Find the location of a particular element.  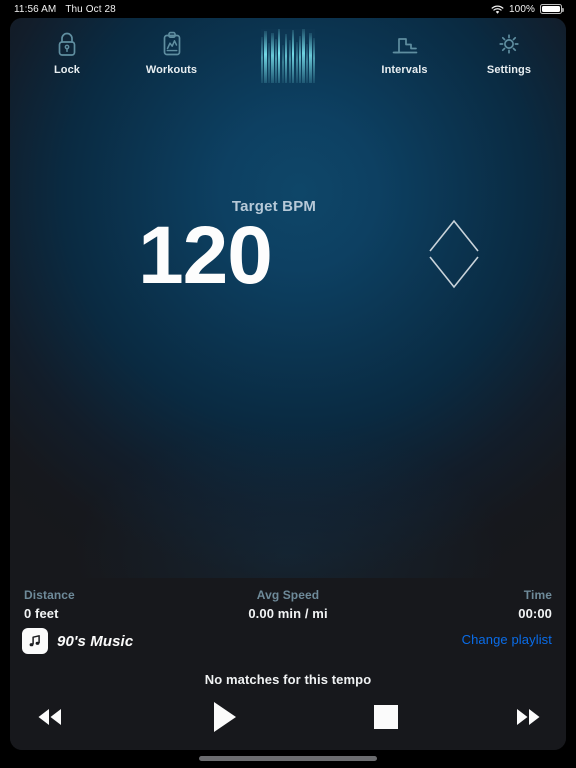

home-indicator is located at coordinates (288, 758).